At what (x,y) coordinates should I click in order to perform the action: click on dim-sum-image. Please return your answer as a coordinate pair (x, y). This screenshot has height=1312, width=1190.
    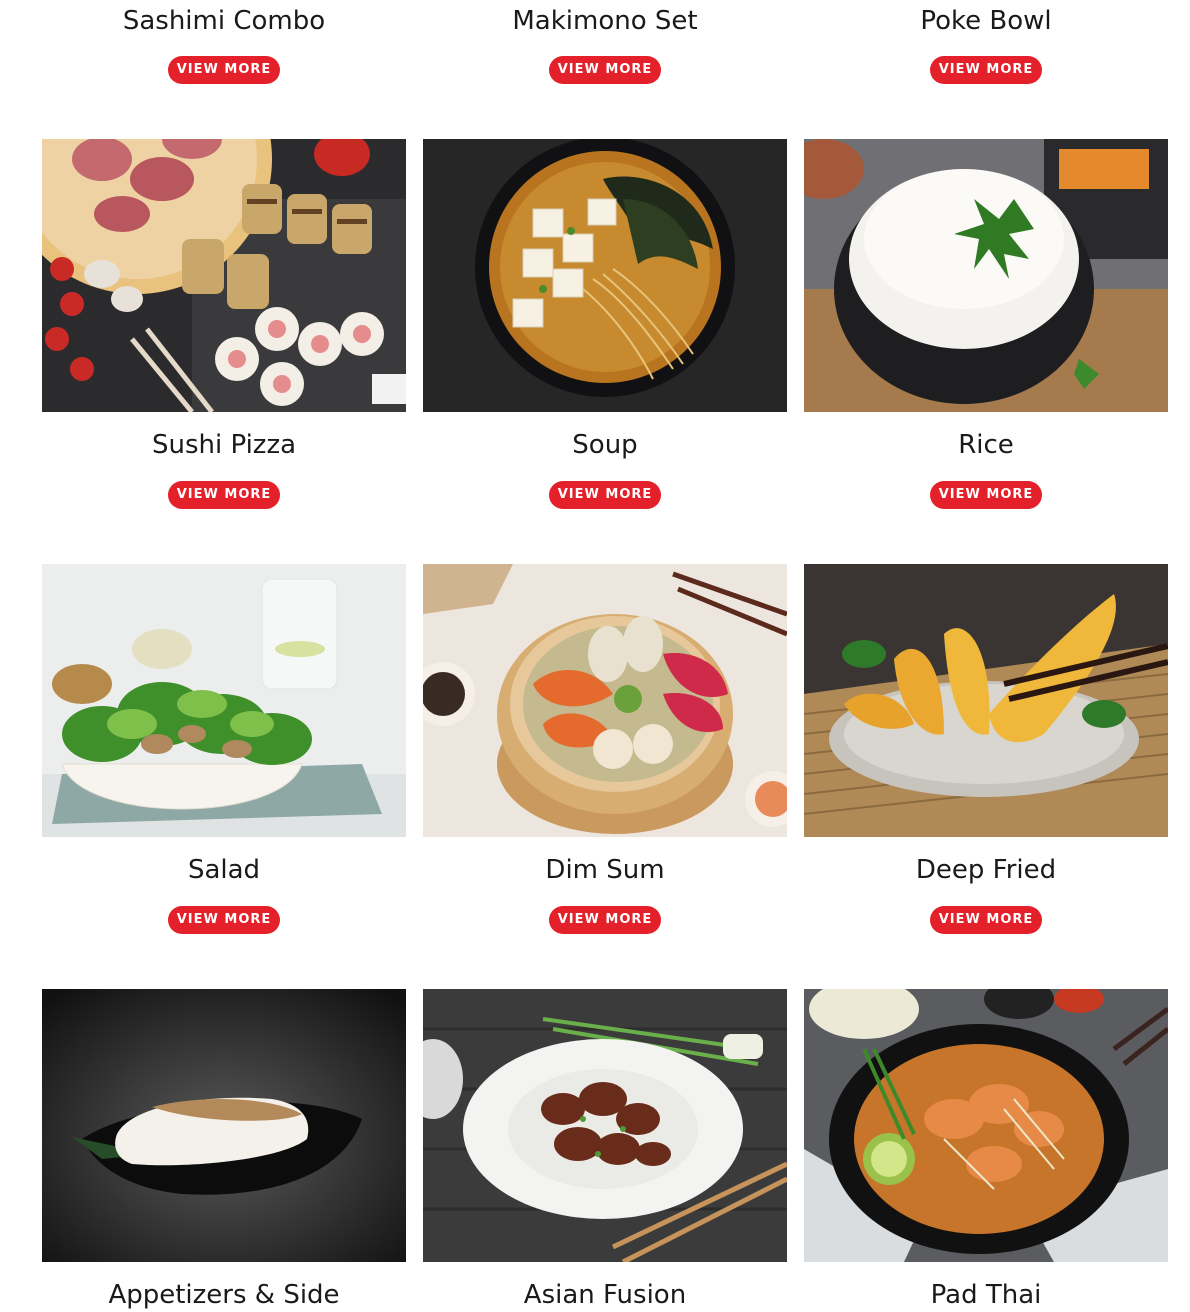
    Looking at the image, I should click on (605, 700).